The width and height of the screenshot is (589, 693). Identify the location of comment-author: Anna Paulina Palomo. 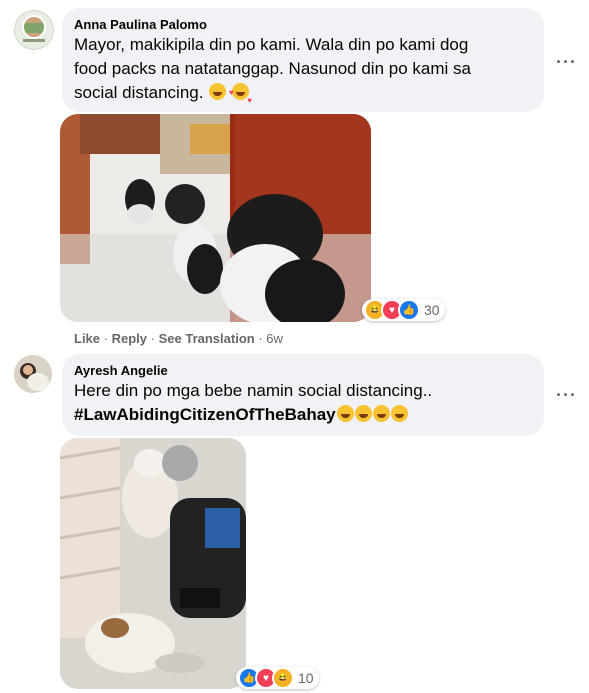
(303, 24).